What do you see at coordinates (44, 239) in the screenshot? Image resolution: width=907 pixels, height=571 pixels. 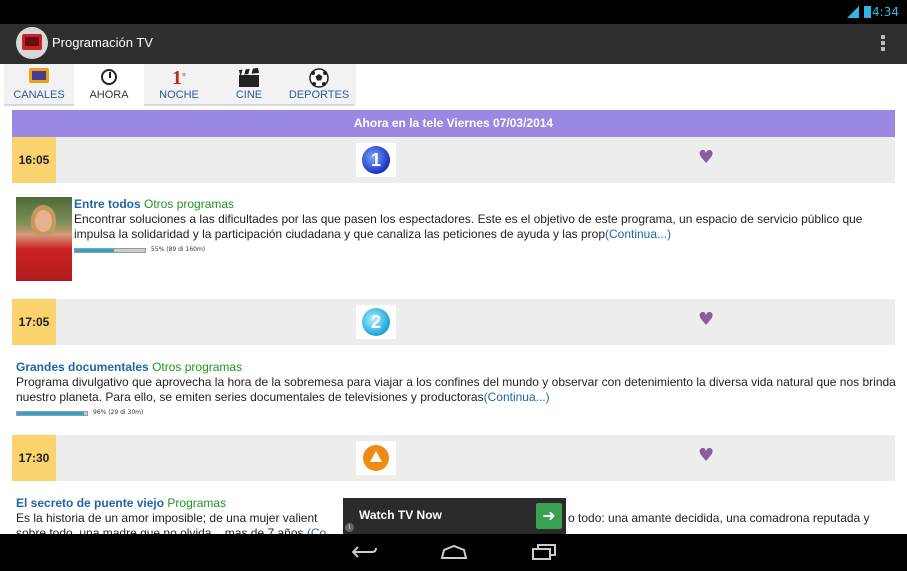 I see `program-thumbnail` at bounding box center [44, 239].